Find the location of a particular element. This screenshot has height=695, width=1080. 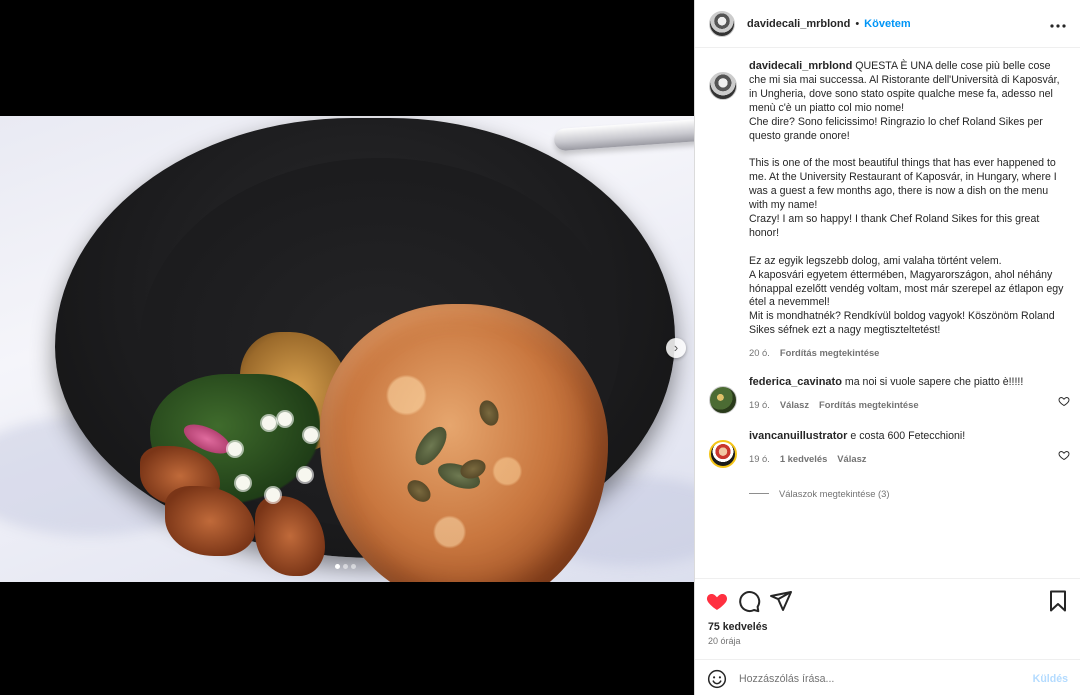

carousel-dots is located at coordinates (345, 566).